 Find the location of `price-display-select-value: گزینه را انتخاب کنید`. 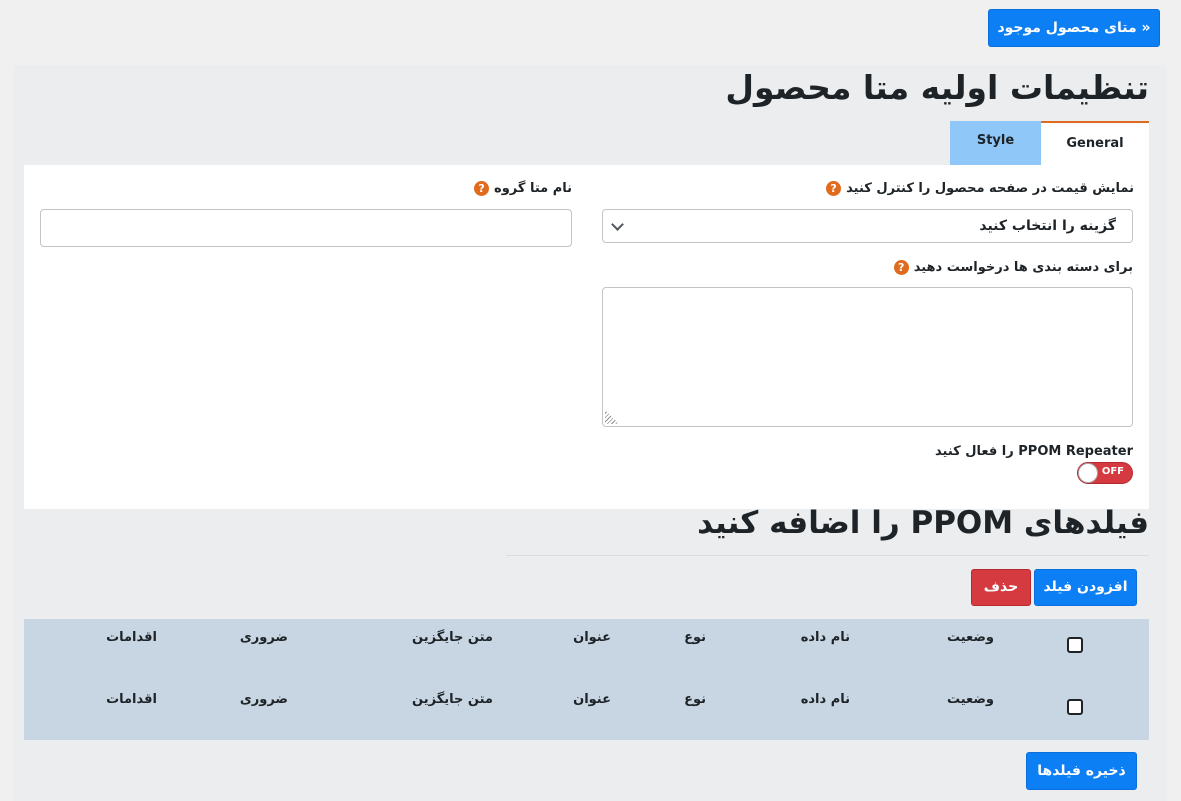

price-display-select-value: گزینه را انتخاب کنید is located at coordinates (1047, 226).